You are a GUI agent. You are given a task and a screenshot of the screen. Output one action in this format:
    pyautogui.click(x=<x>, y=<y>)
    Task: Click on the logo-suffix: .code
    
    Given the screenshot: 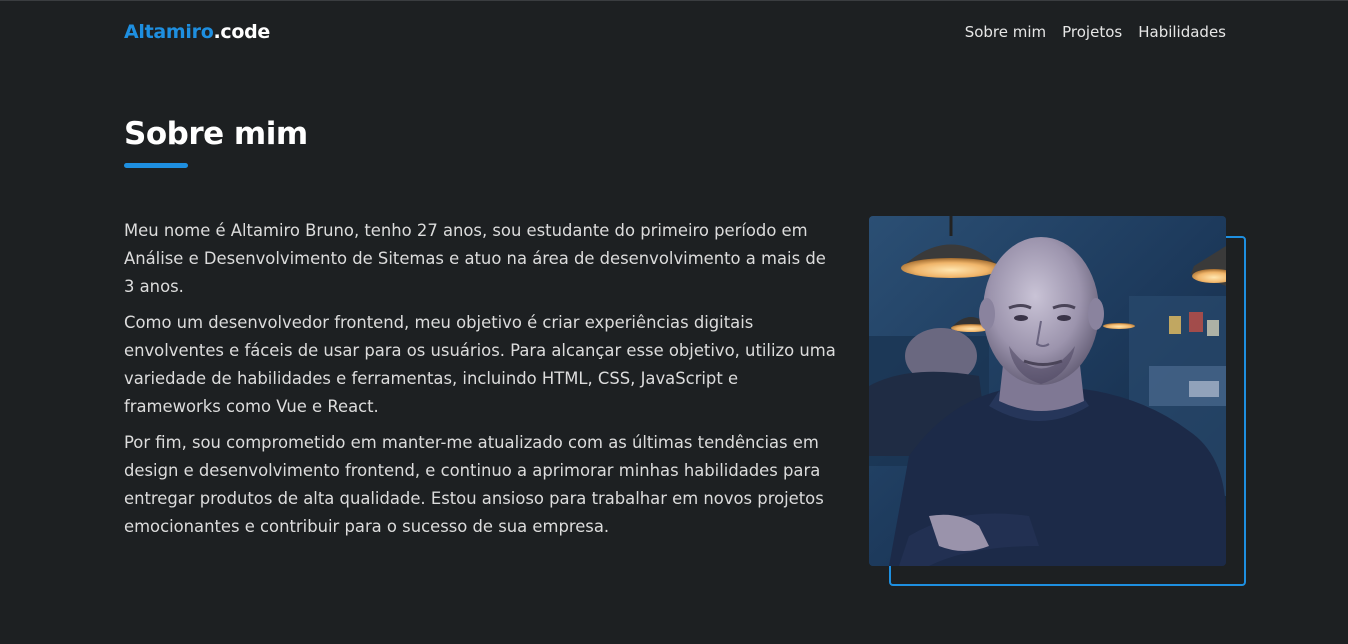 What is the action you would take?
    pyautogui.click(x=241, y=32)
    